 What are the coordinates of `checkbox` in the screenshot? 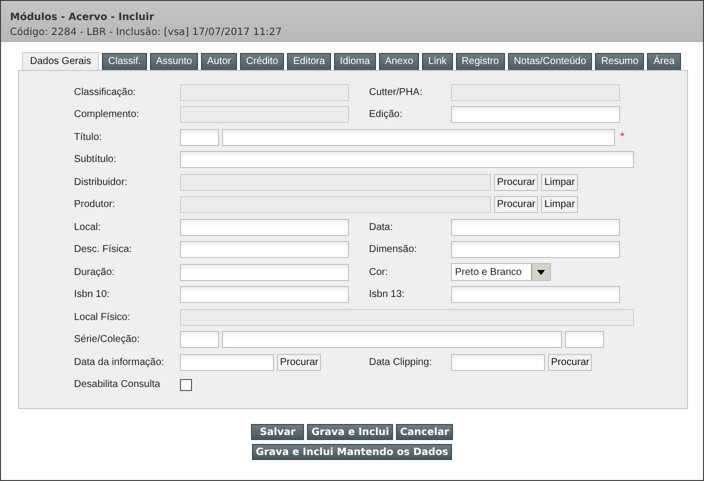 It's located at (186, 384).